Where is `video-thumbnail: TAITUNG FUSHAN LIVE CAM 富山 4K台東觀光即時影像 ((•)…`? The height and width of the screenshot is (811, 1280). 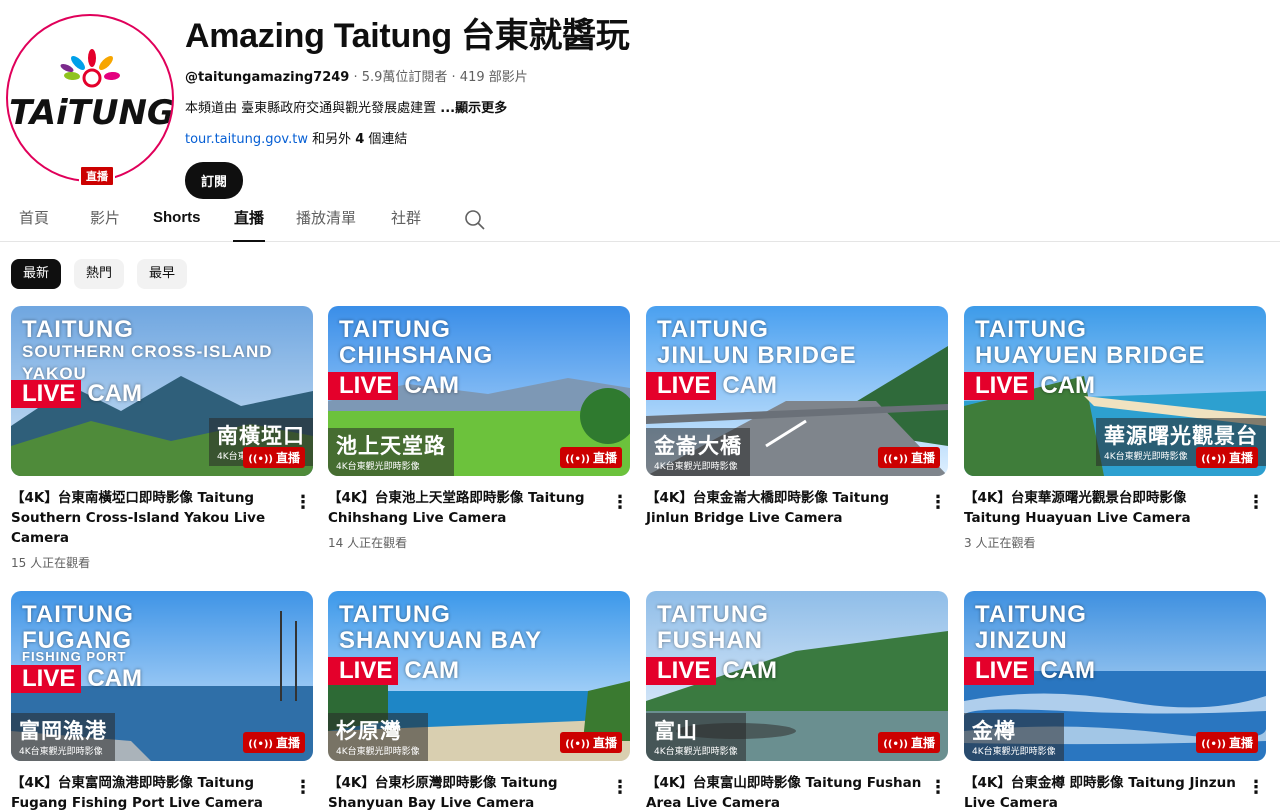 video-thumbnail: TAITUNG FUSHAN LIVE CAM 富山 4K台東觀光即時影像 ((•)… is located at coordinates (797, 676).